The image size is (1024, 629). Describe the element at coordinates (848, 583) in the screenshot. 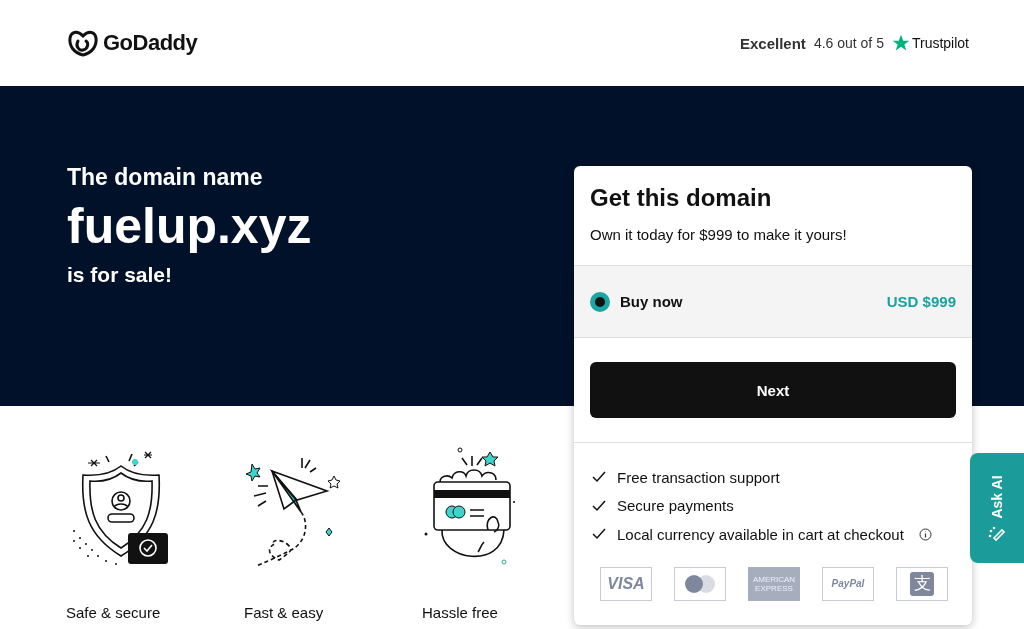

I see `paypal-logo: PayPal` at that location.